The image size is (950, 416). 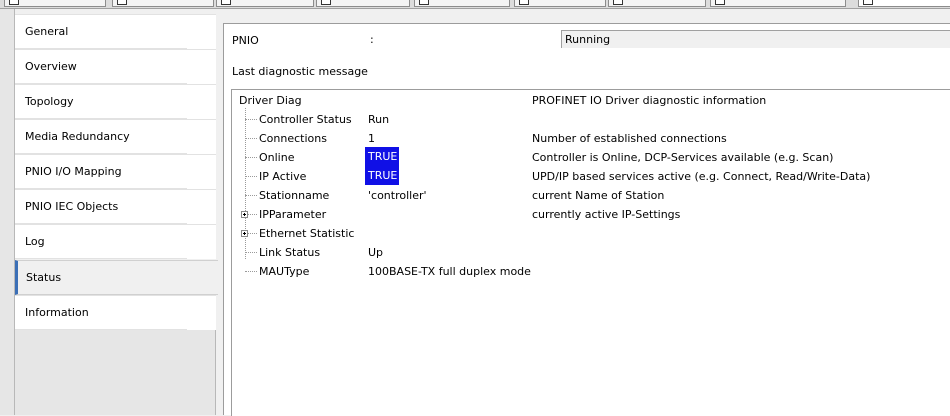 I want to click on nav-item-label: General, so click(x=47, y=31).